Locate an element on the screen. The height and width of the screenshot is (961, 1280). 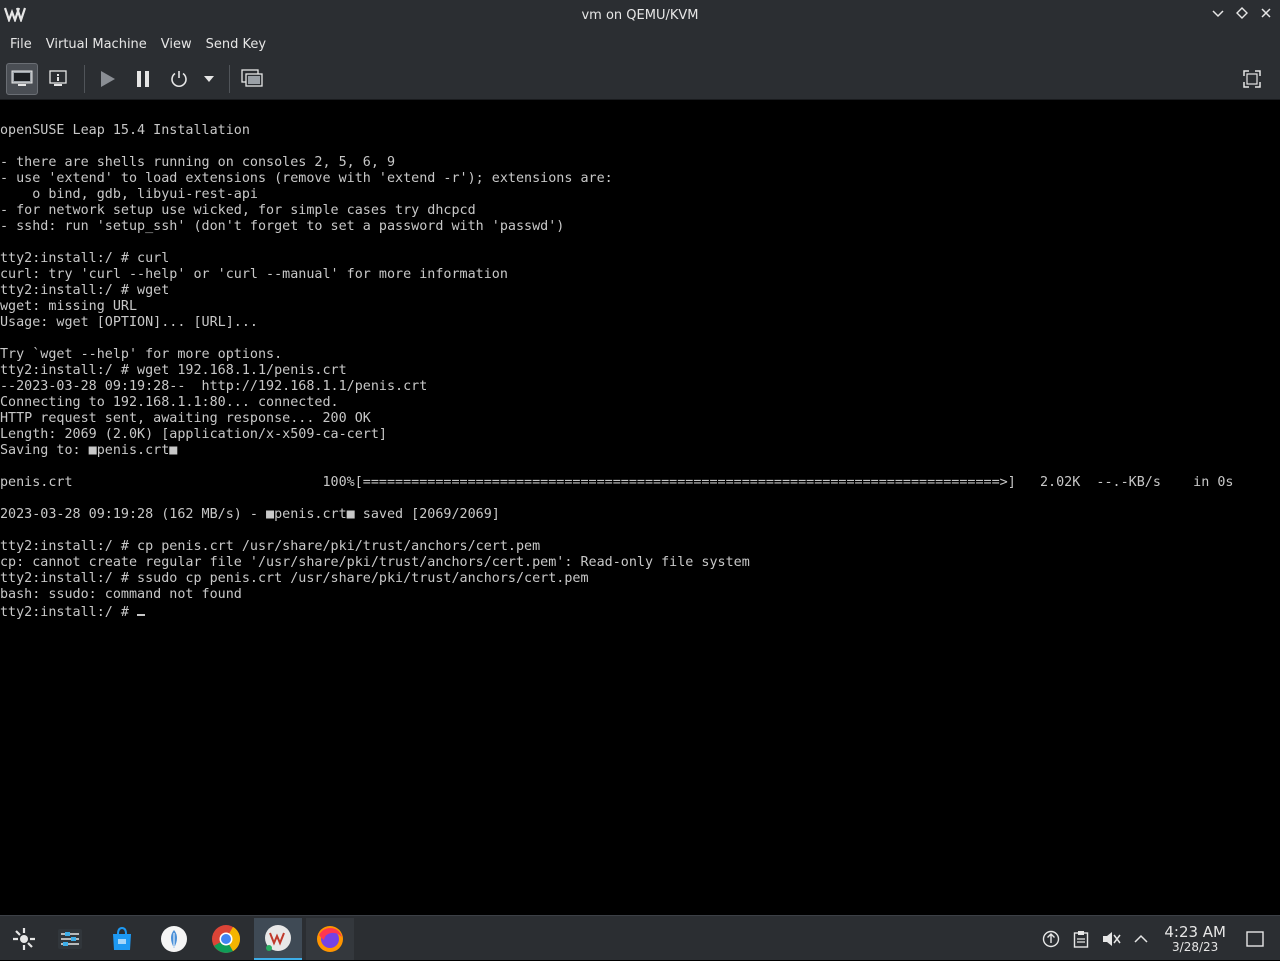
console-view-button is located at coordinates (22, 78).